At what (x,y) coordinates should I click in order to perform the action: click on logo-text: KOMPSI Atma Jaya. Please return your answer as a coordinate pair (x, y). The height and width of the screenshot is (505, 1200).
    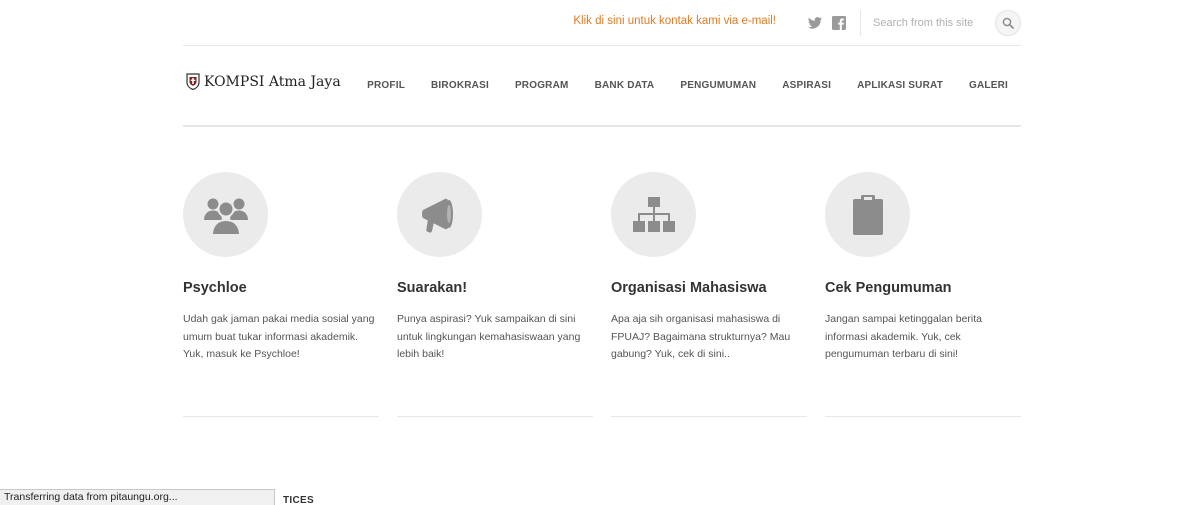
    Looking at the image, I should click on (272, 81).